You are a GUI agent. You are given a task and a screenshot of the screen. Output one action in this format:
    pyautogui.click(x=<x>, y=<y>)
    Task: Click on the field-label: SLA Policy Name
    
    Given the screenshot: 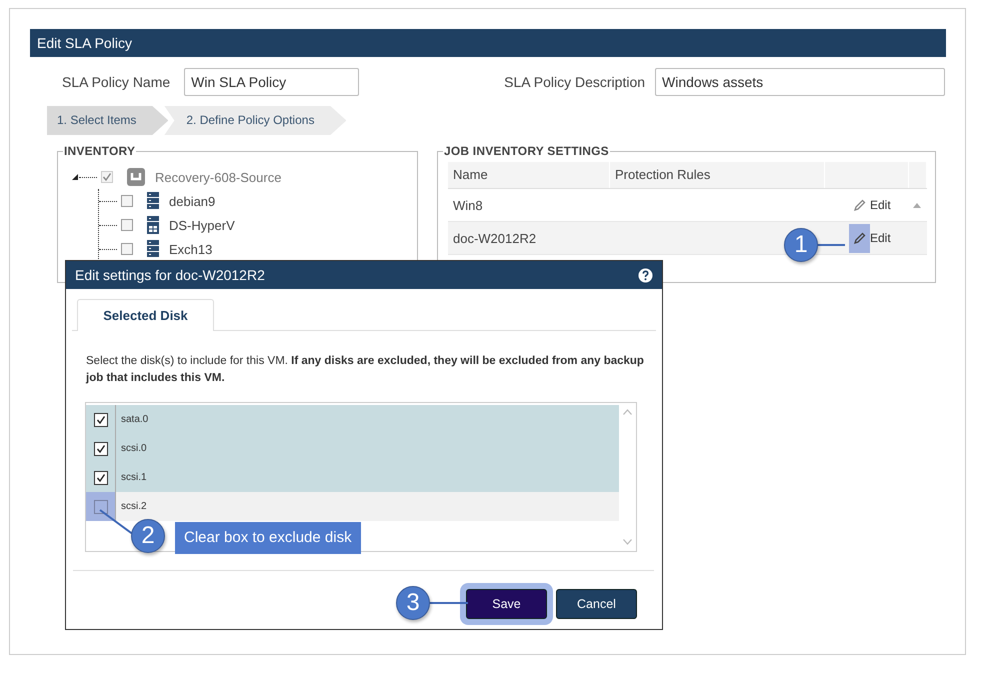 What is the action you would take?
    pyautogui.click(x=116, y=82)
    